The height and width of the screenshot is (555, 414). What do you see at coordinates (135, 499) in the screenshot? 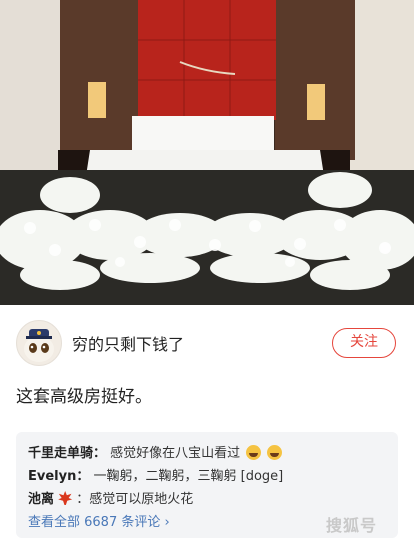
I see `comment-text: ：感觉可以原地火花` at bounding box center [135, 499].